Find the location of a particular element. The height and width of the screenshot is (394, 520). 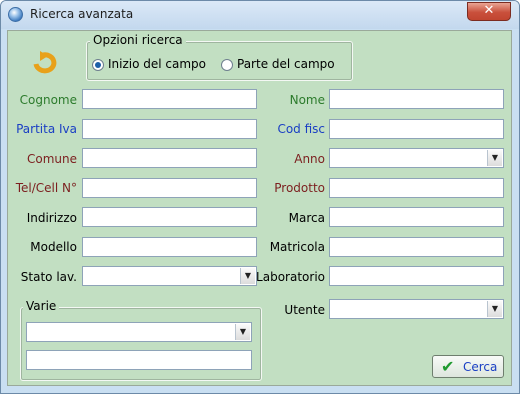

label-partita-iva: Partita Iva is located at coordinates (46, 129).